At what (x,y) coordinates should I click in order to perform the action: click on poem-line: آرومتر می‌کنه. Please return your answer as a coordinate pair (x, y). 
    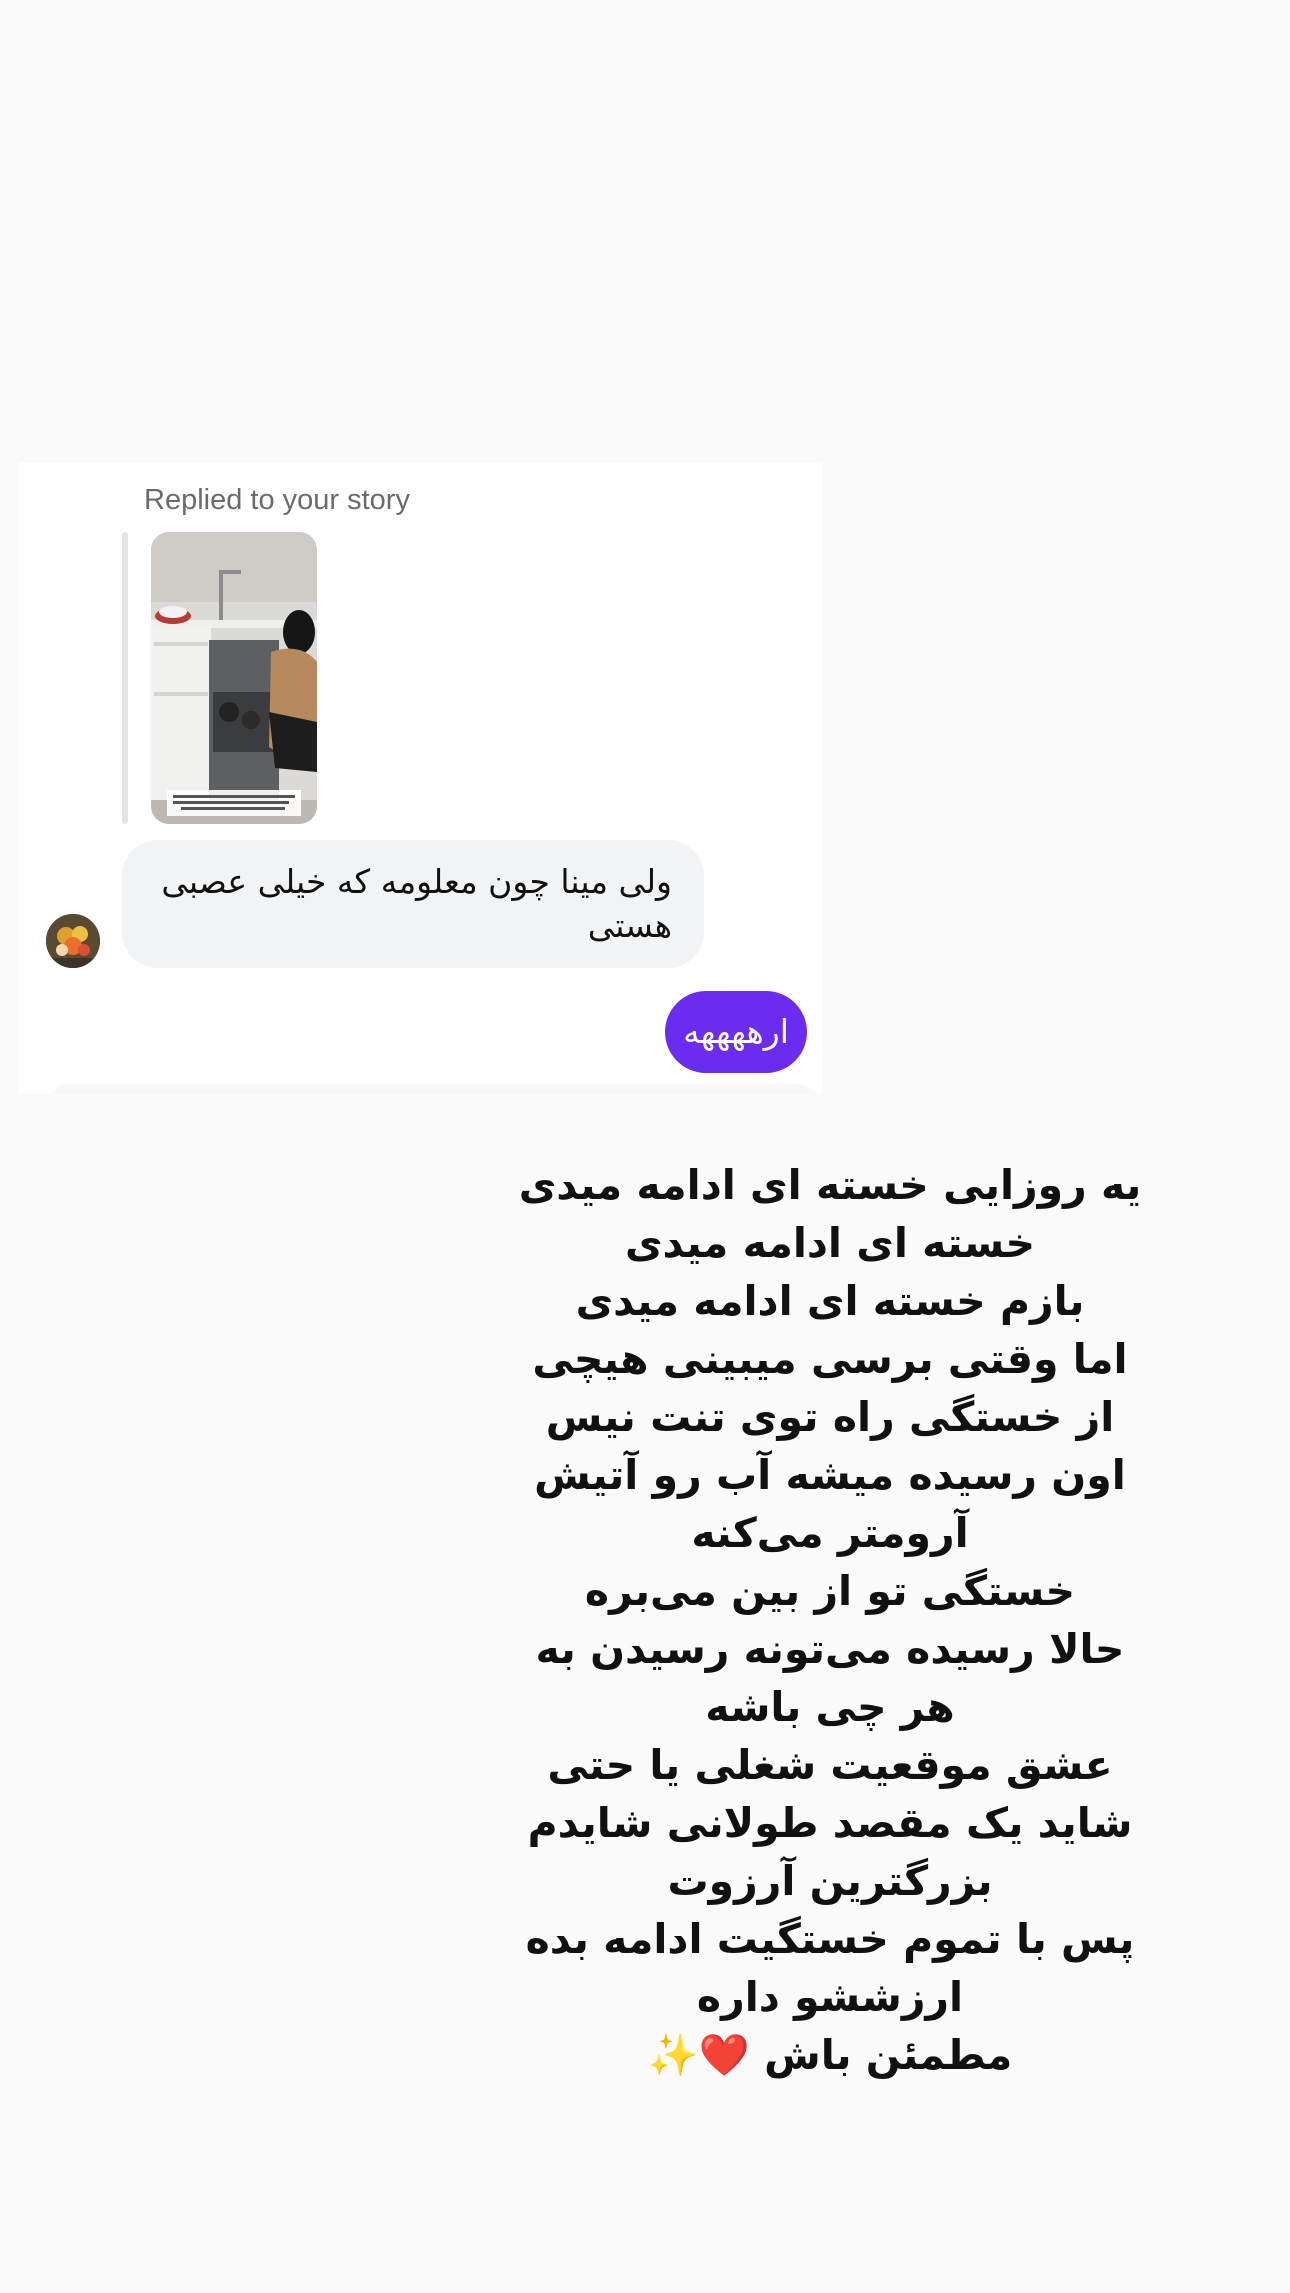
    Looking at the image, I should click on (830, 1533).